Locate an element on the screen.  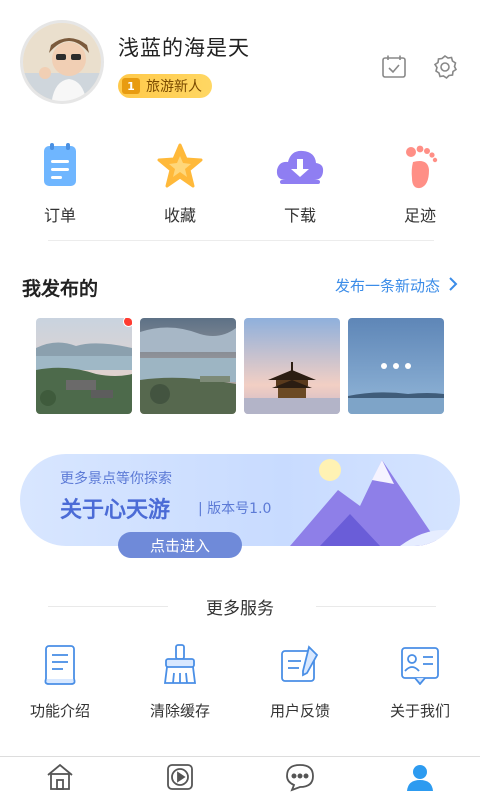
star-favorite-icon is located at coordinates (180, 166).